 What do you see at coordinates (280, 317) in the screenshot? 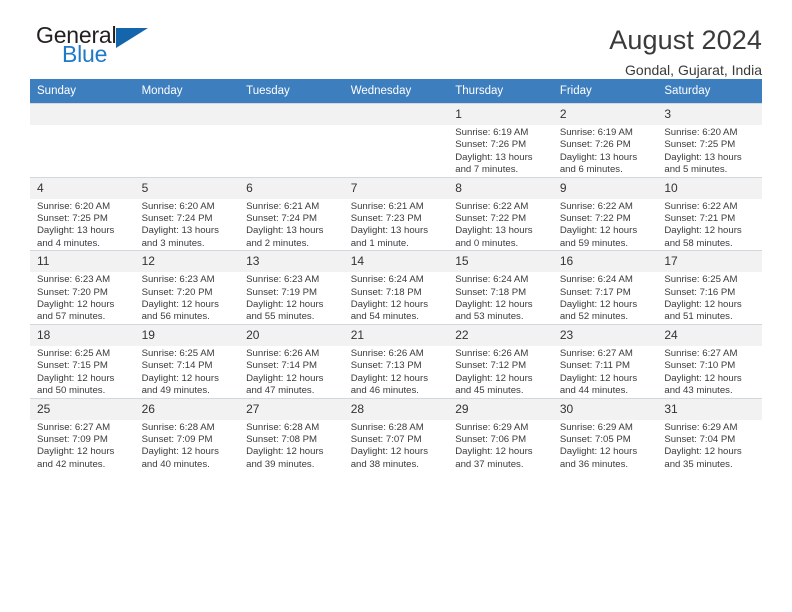
I see `daylight-duration-line2: and 55 minutes.` at bounding box center [280, 317].